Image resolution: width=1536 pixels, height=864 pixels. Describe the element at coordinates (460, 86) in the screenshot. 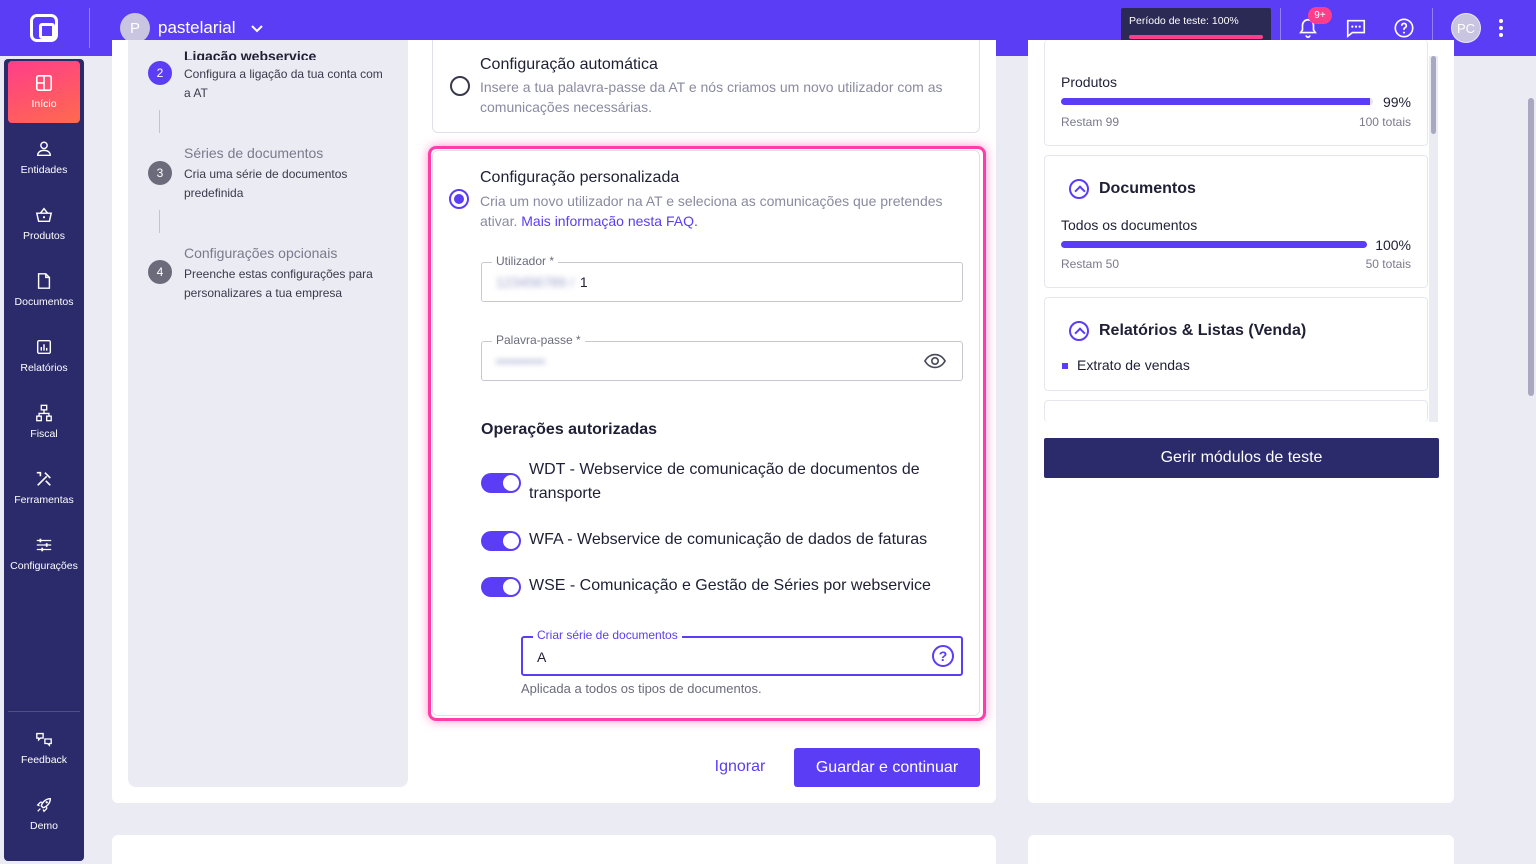

I see `auto-config-radio` at that location.